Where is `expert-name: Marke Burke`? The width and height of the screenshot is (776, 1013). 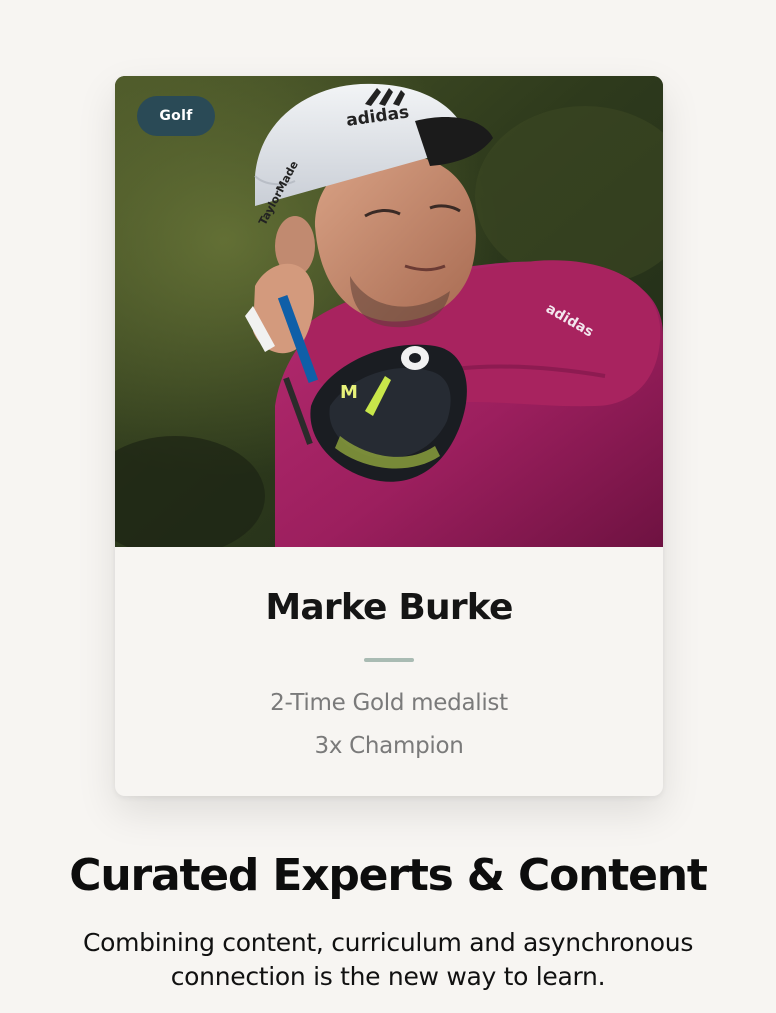
expert-name: Marke Burke is located at coordinates (389, 607).